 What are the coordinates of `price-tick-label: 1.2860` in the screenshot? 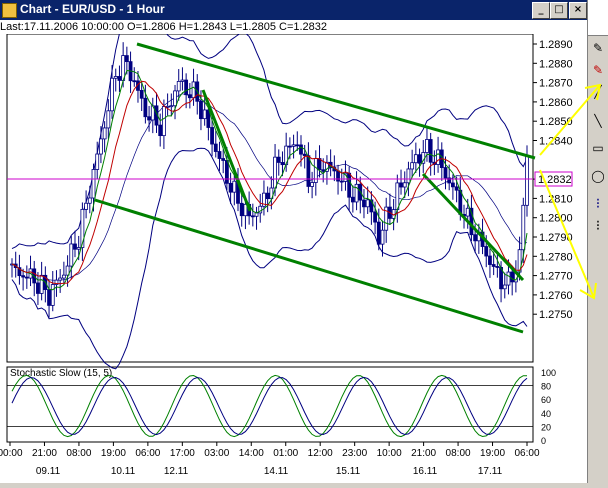 It's located at (556, 103).